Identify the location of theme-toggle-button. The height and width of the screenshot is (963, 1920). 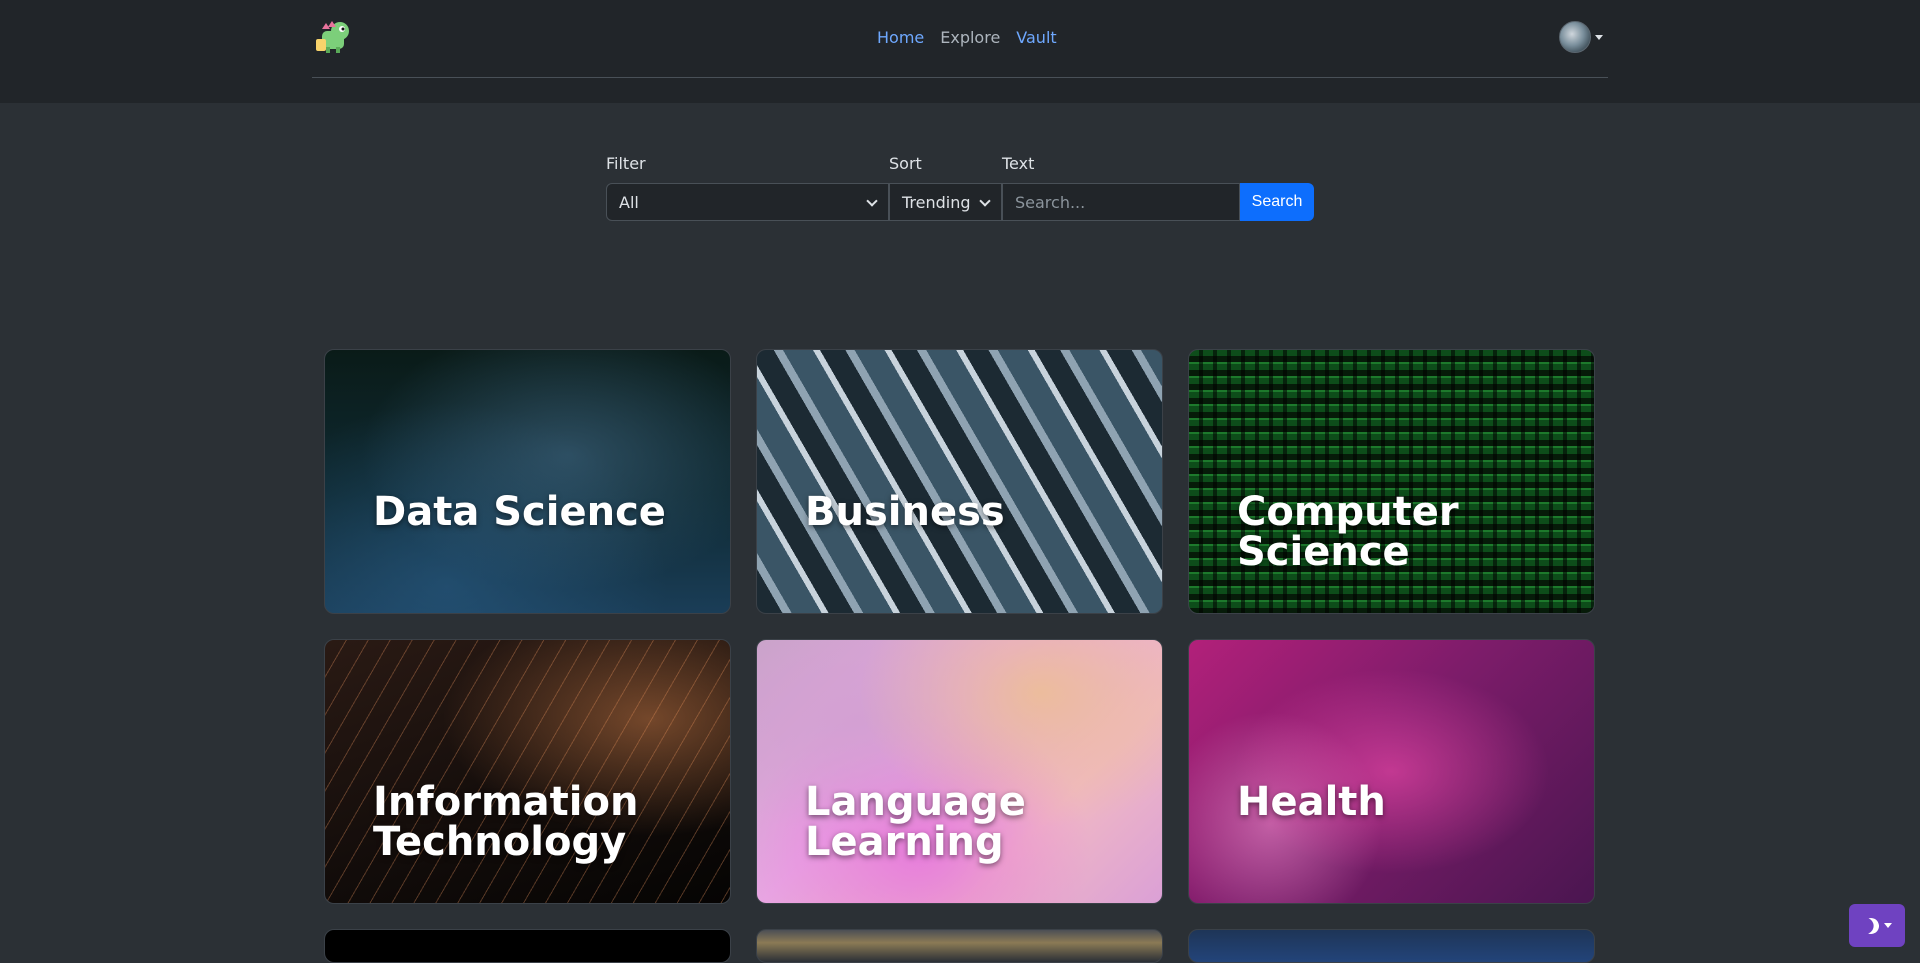
(1877, 925).